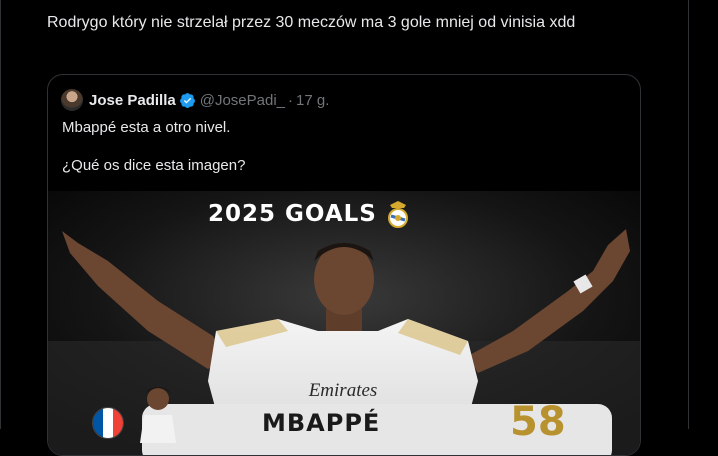  Describe the element at coordinates (187, 100) in the screenshot. I see `verified-badge-icon` at that location.